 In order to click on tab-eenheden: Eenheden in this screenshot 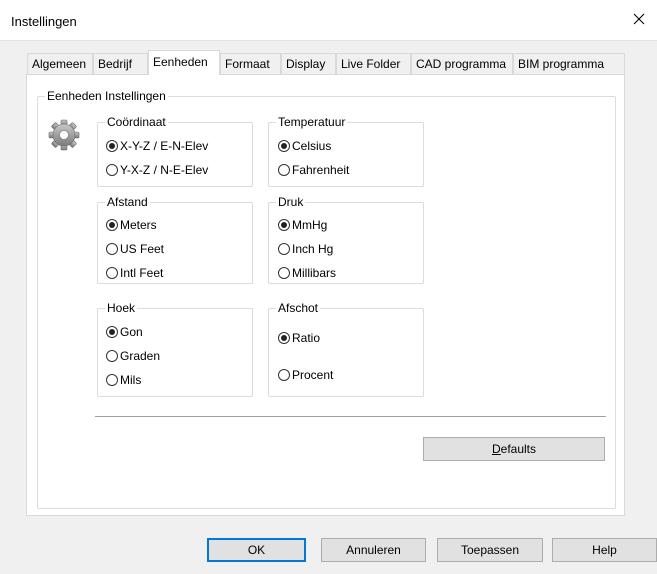, I will do `click(184, 62)`.